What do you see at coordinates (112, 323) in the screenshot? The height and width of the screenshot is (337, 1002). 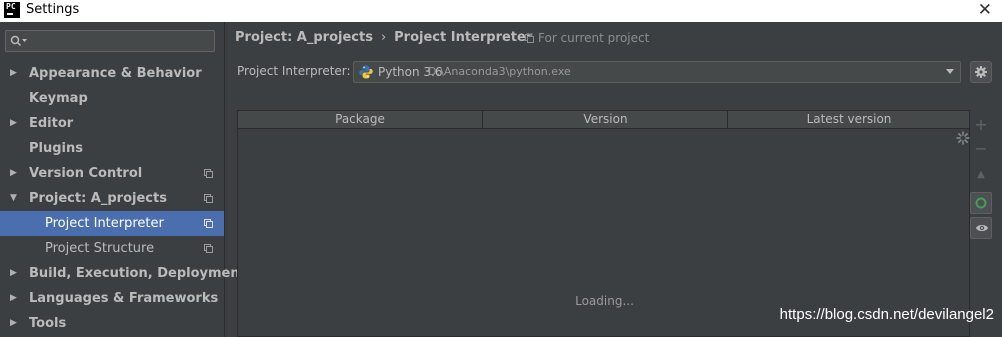 I see `sidebar-item-tools: ▶ Tools` at bounding box center [112, 323].